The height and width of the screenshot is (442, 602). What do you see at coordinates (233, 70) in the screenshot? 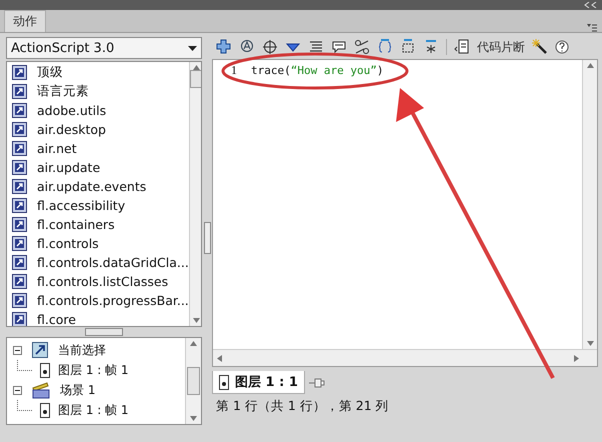
I see `line-number: 1` at bounding box center [233, 70].